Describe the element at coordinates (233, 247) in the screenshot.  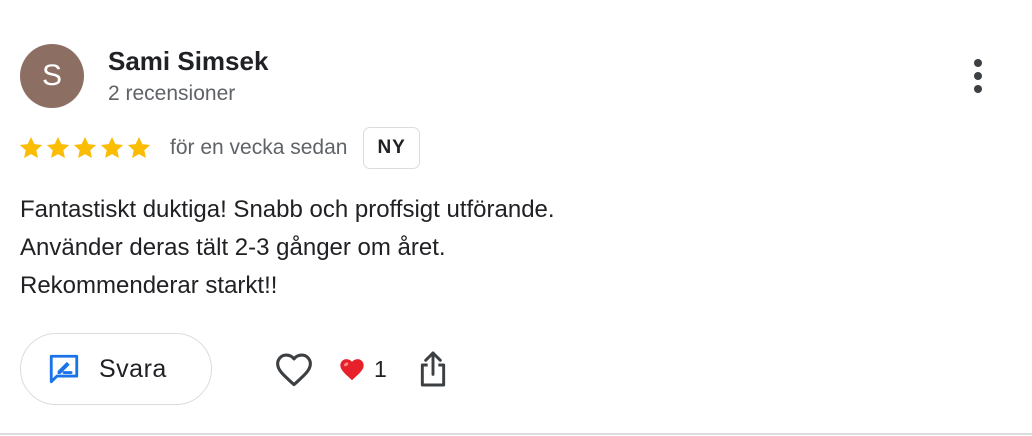
I see `review-text-line: Använder deras tält 2-3 gånger om året.` at that location.